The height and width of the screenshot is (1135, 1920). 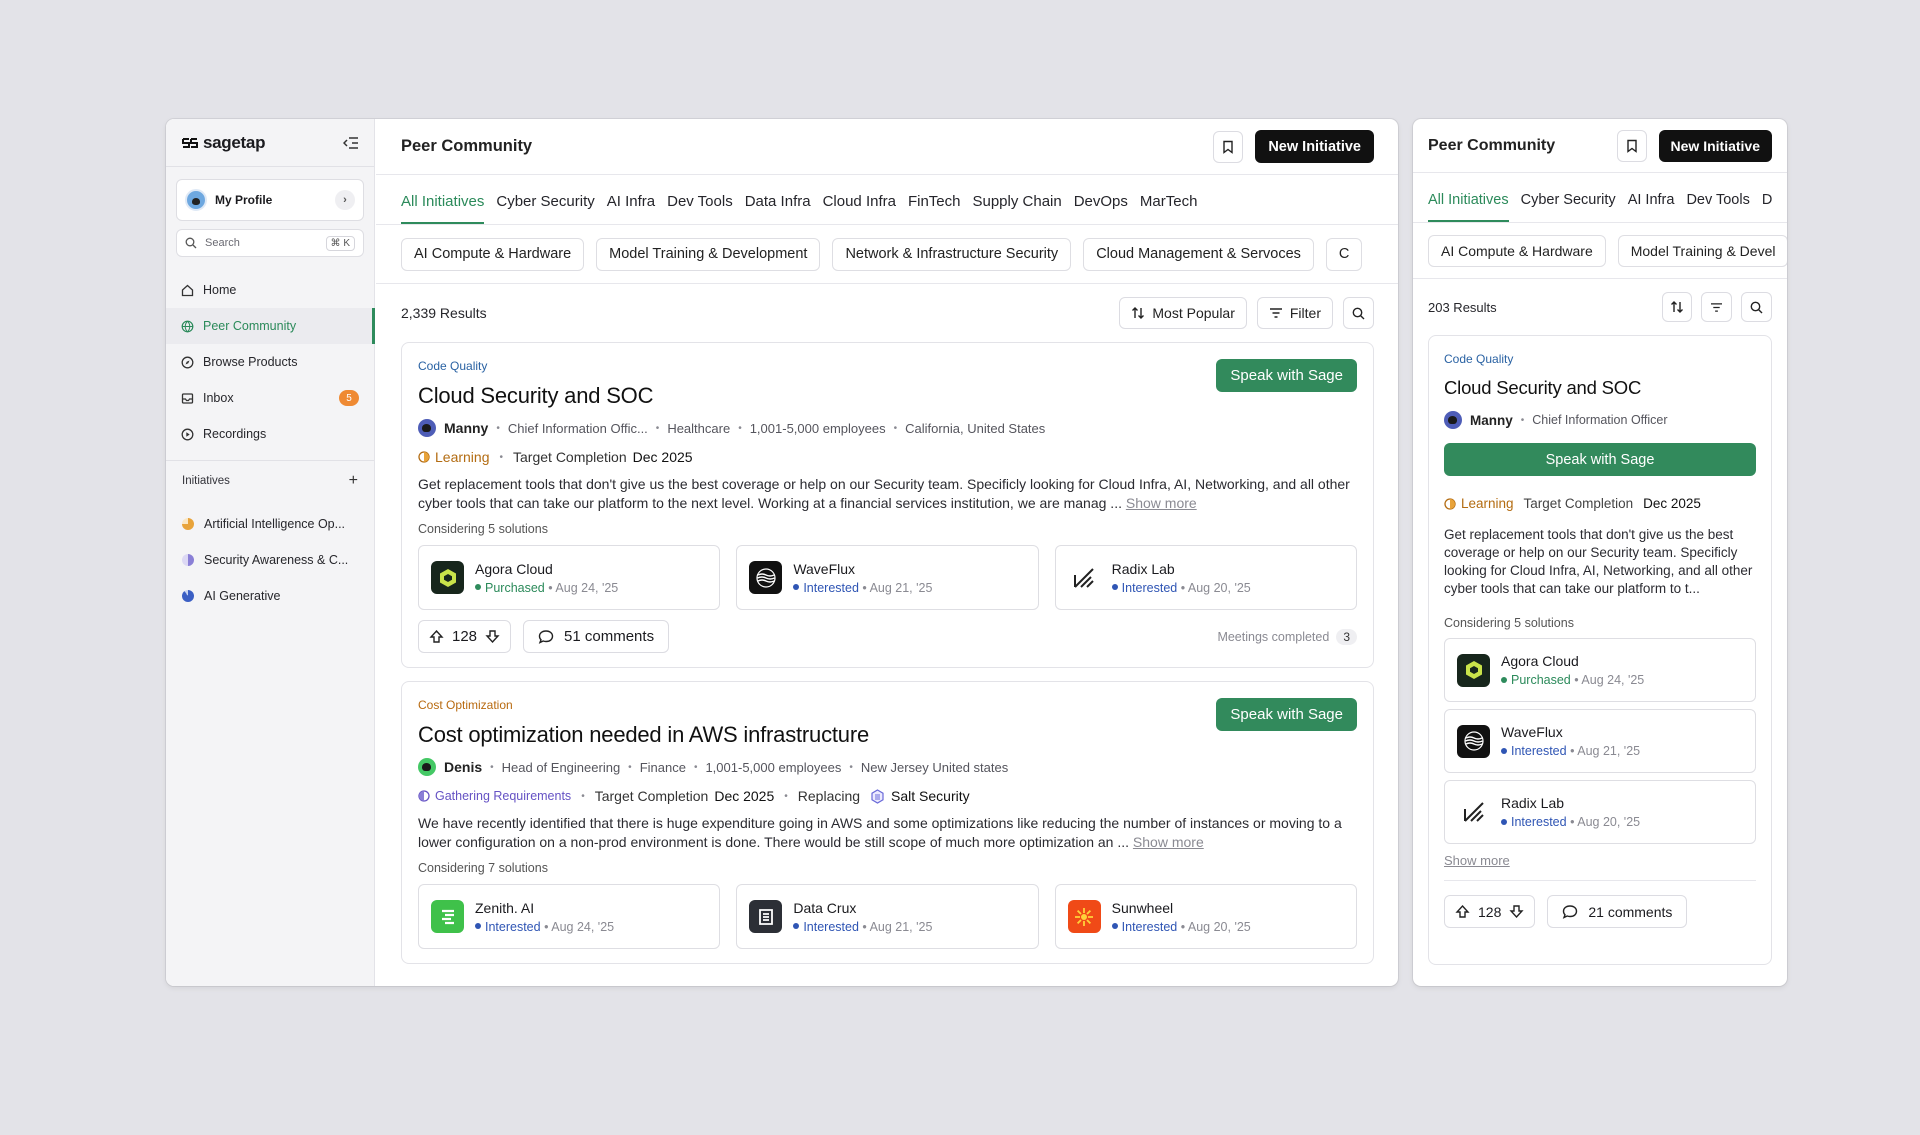 What do you see at coordinates (1016, 208) in the screenshot?
I see `tab-supply-chain: Supply Chain` at bounding box center [1016, 208].